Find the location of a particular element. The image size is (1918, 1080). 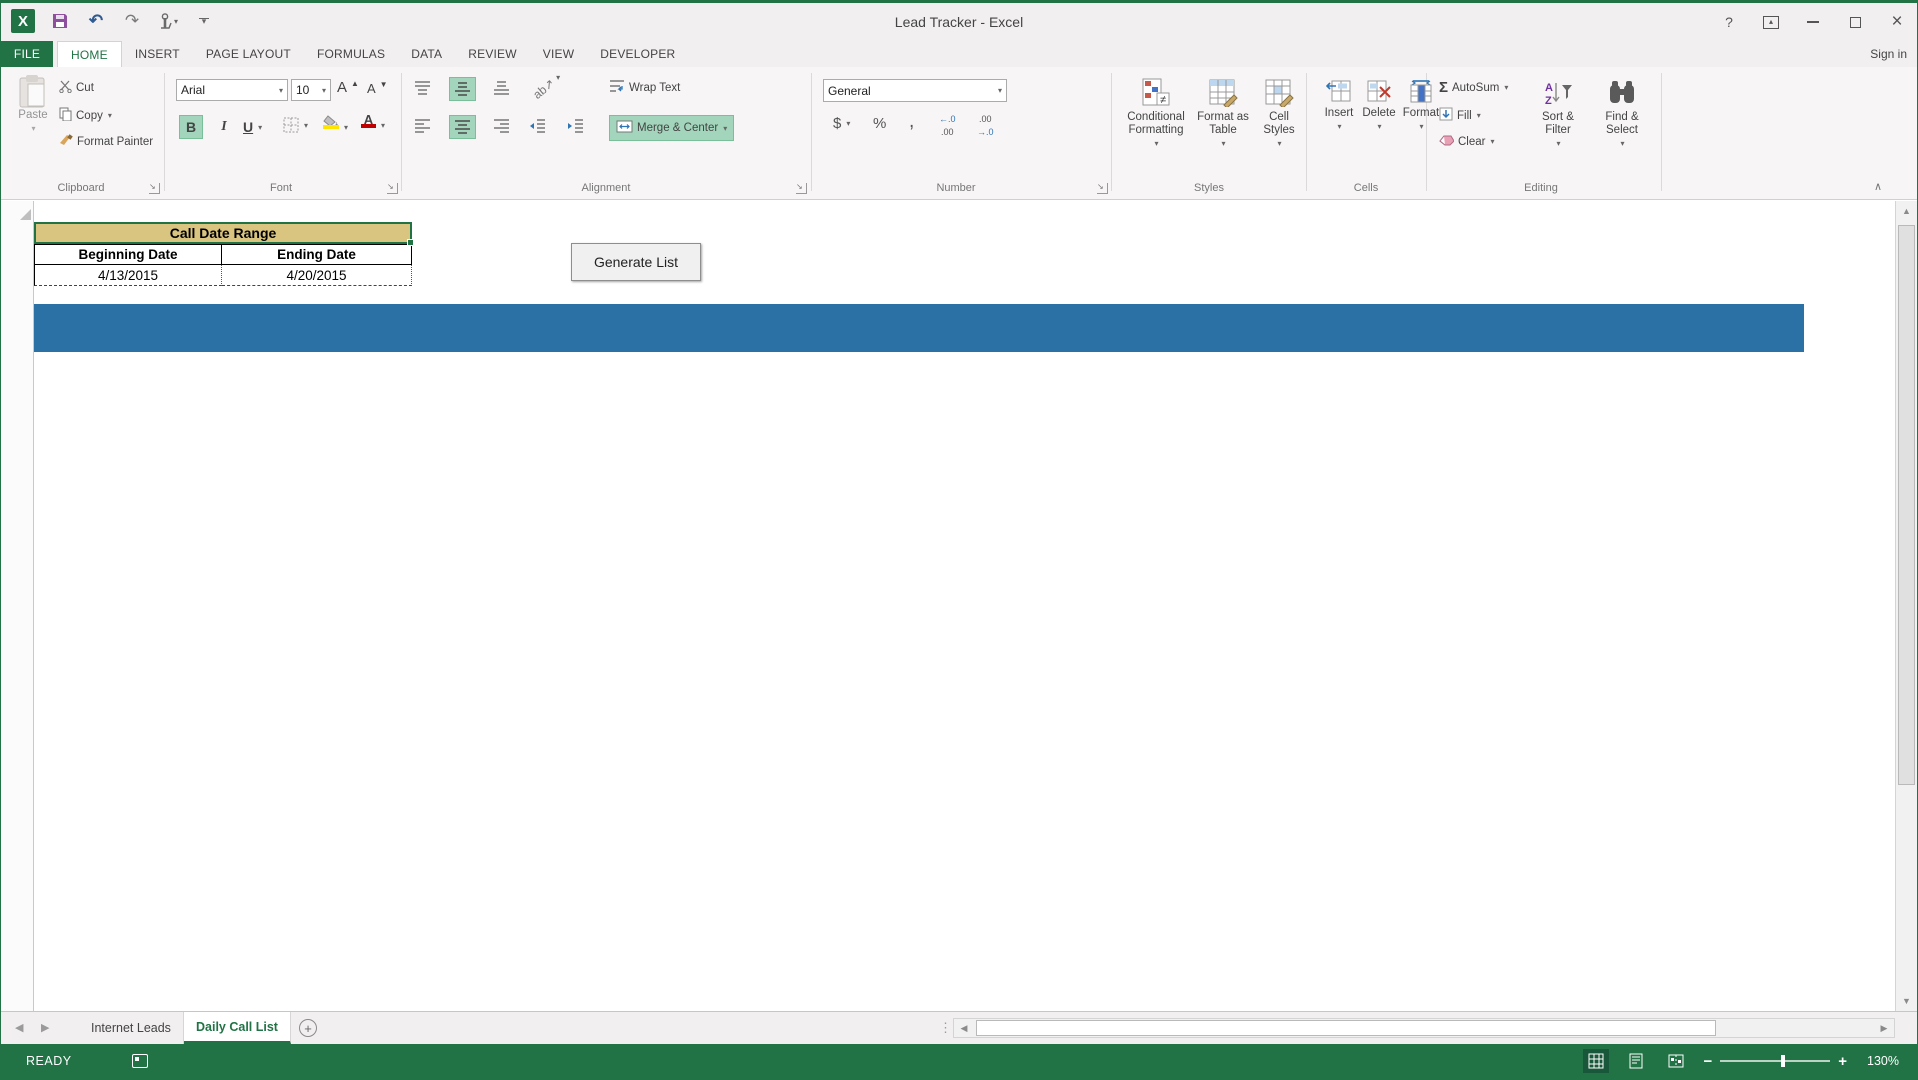

help-icon: ? is located at coordinates (1729, 22).